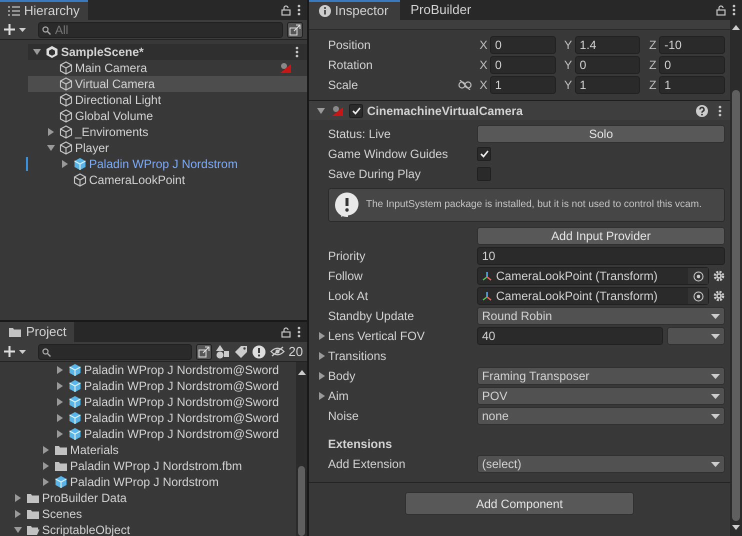 The image size is (742, 536). Describe the element at coordinates (167, 148) in the screenshot. I see `hierarchy-row: Player` at that location.